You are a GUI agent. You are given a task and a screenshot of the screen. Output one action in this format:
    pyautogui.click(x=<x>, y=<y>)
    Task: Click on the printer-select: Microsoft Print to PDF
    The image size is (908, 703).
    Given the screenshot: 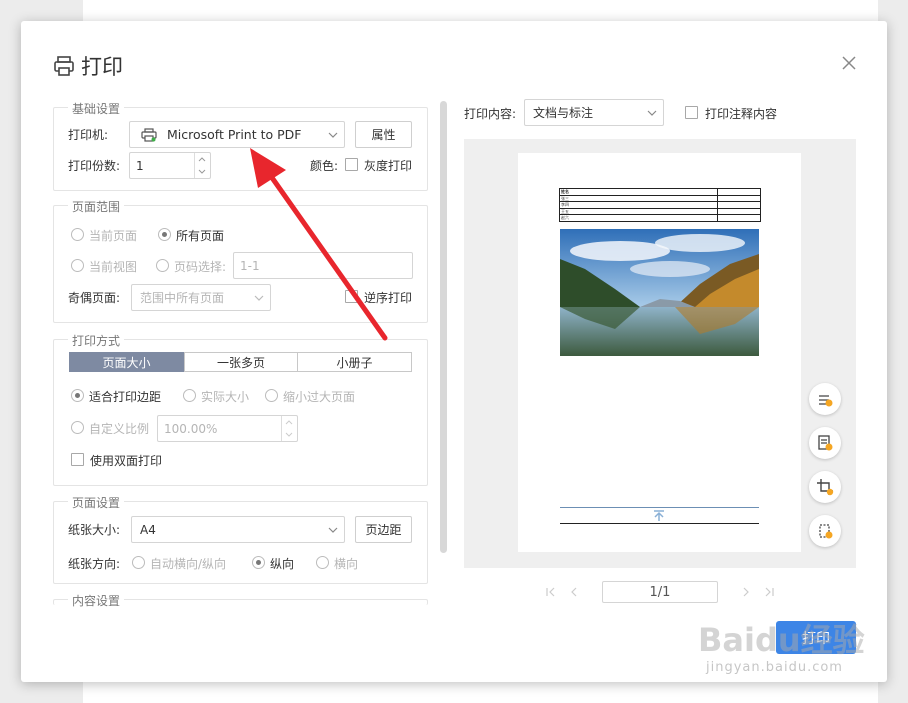 What is the action you would take?
    pyautogui.click(x=237, y=134)
    